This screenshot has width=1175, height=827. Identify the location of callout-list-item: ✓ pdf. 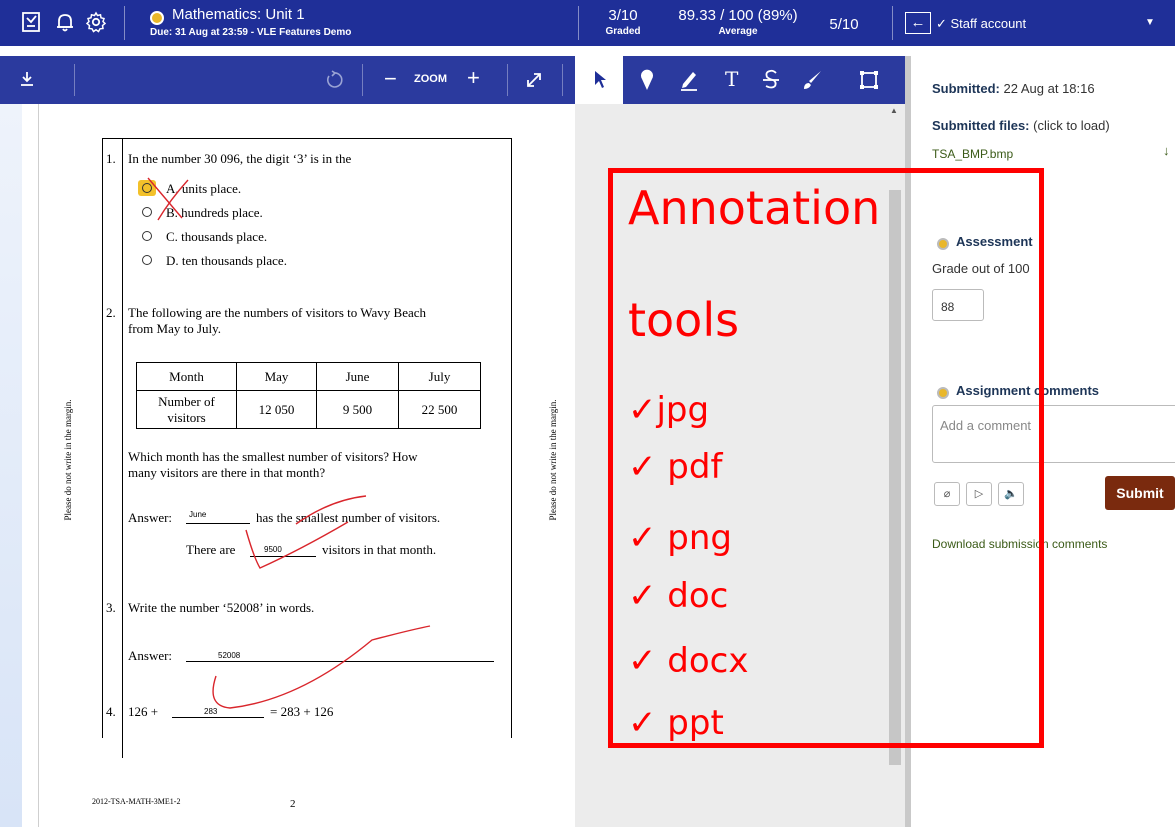
(675, 467).